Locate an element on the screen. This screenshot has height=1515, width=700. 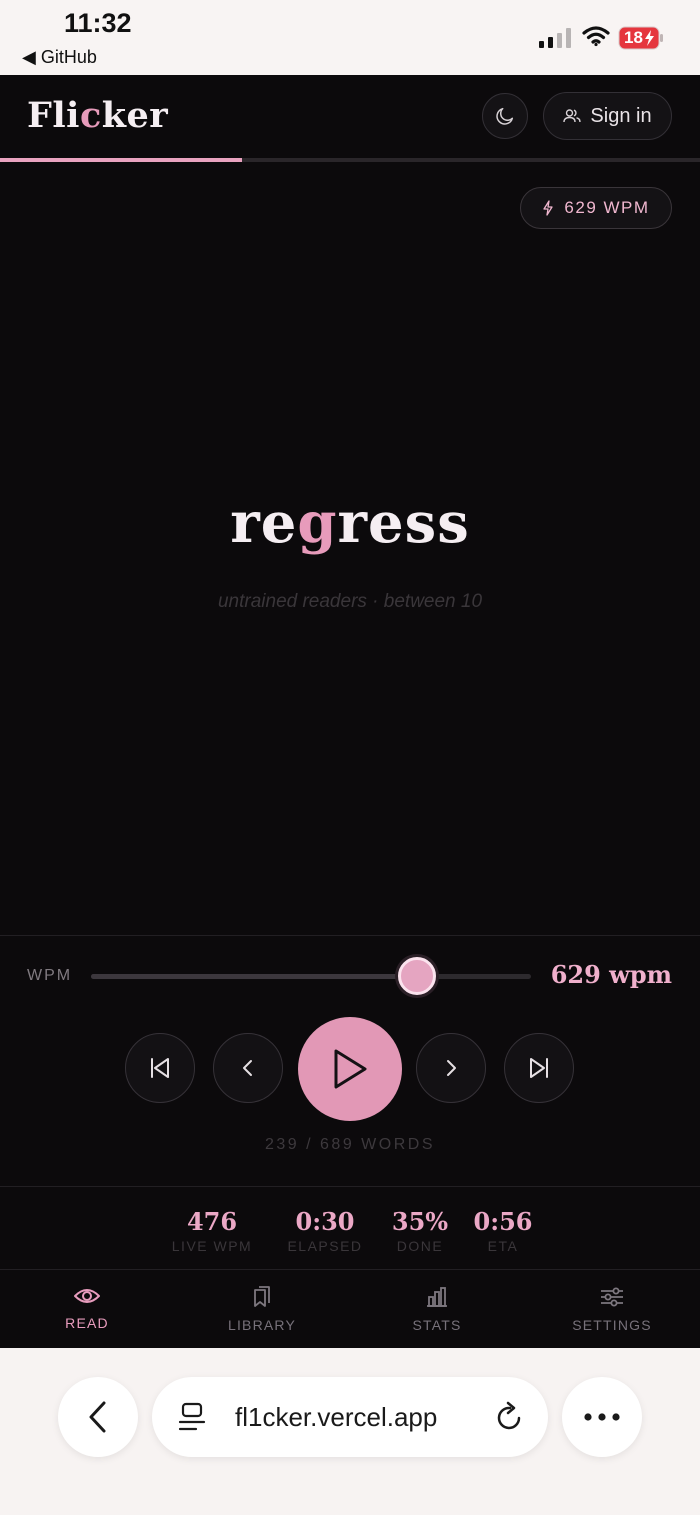
wpm-badge-label: 629 WPM is located at coordinates (607, 207).